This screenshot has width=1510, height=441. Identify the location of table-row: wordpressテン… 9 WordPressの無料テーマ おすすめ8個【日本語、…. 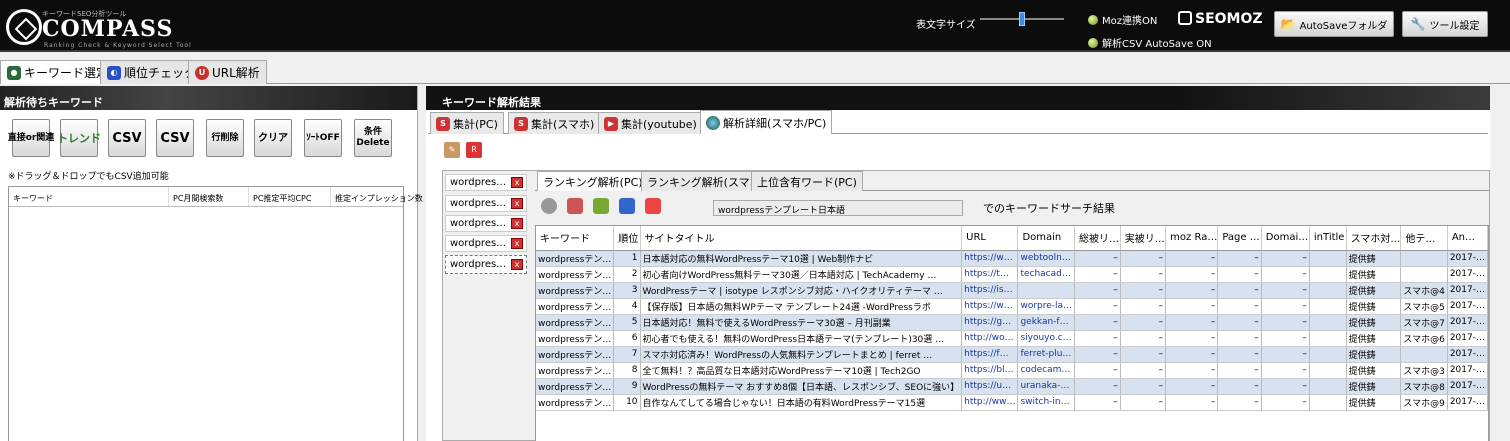
(1012, 386).